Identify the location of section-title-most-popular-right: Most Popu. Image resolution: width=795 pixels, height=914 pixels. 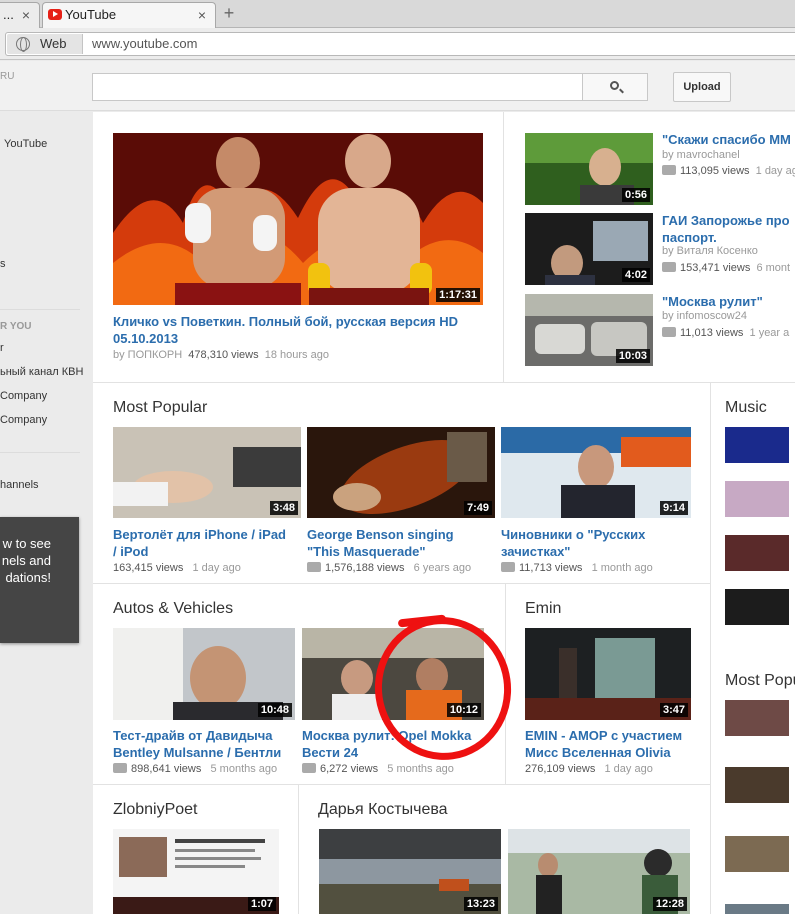
(760, 681).